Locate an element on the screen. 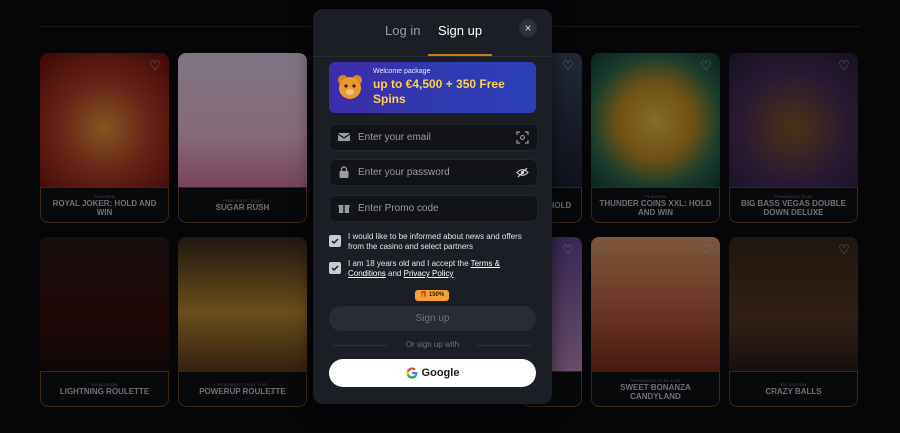  tab-signup: Sign up is located at coordinates (460, 39).